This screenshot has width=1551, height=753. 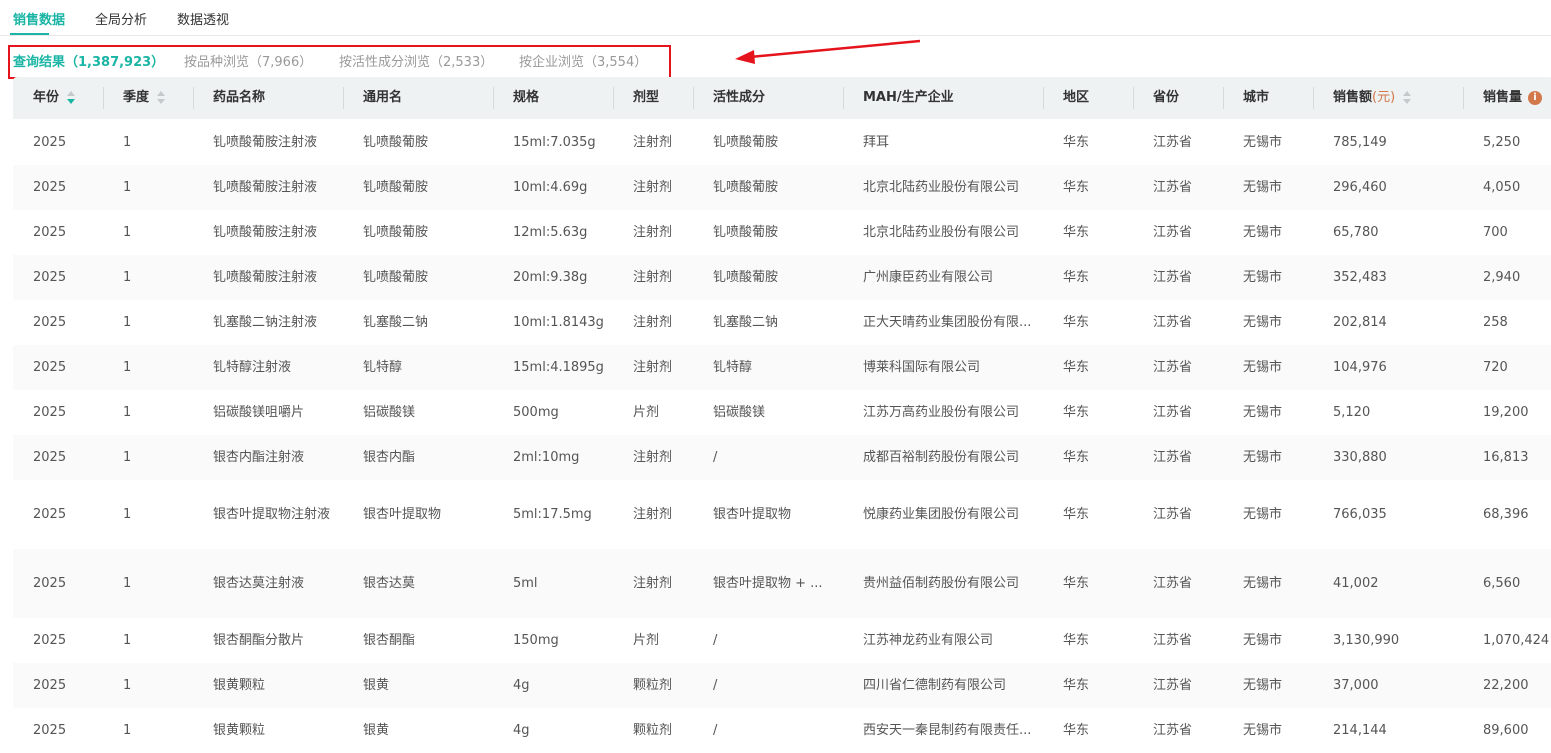 I want to click on cell-sales-volume: 19,200, so click(x=1506, y=412).